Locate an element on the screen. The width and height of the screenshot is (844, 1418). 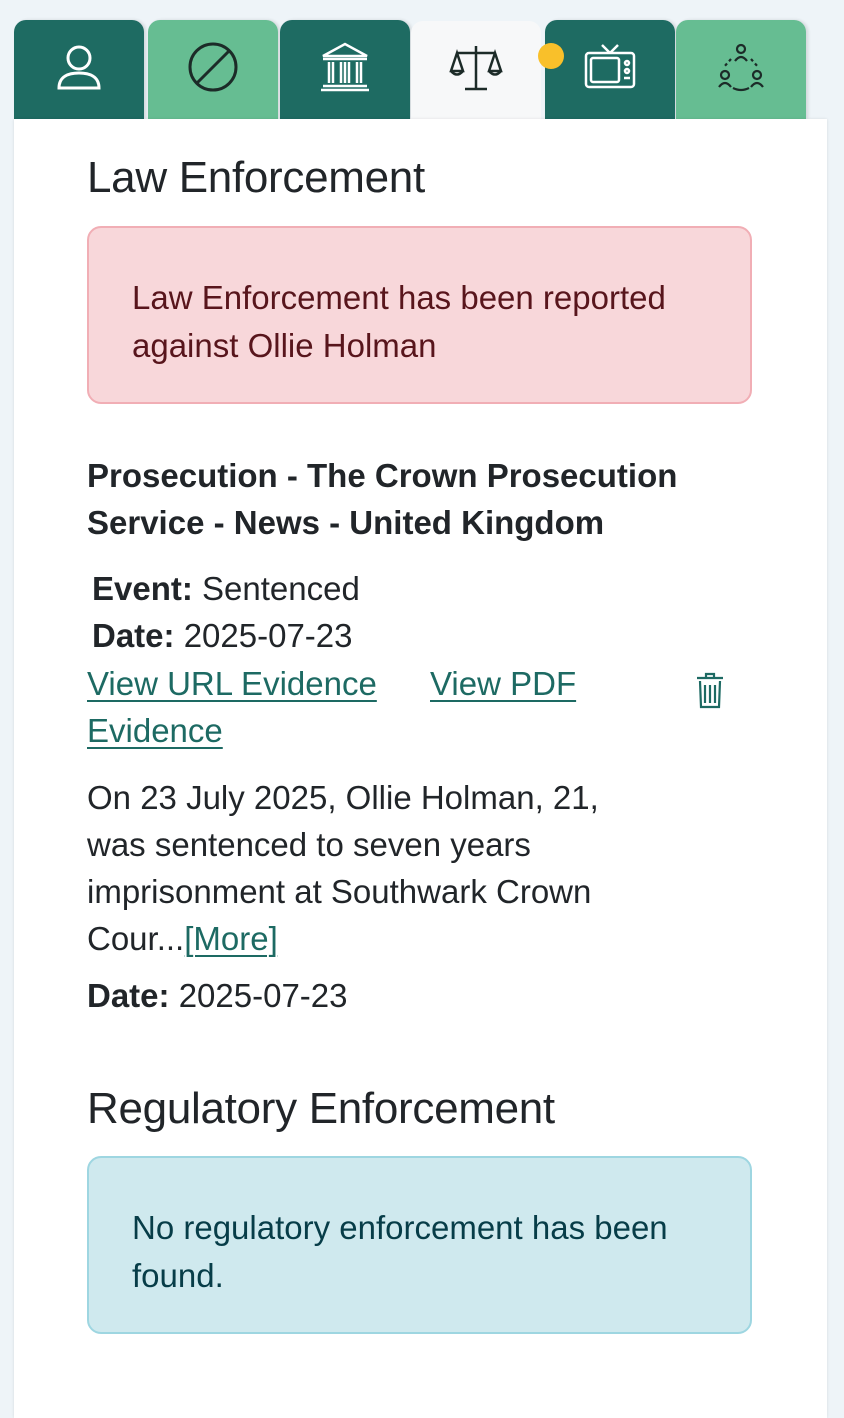
category-tabs is located at coordinates (412, 70).